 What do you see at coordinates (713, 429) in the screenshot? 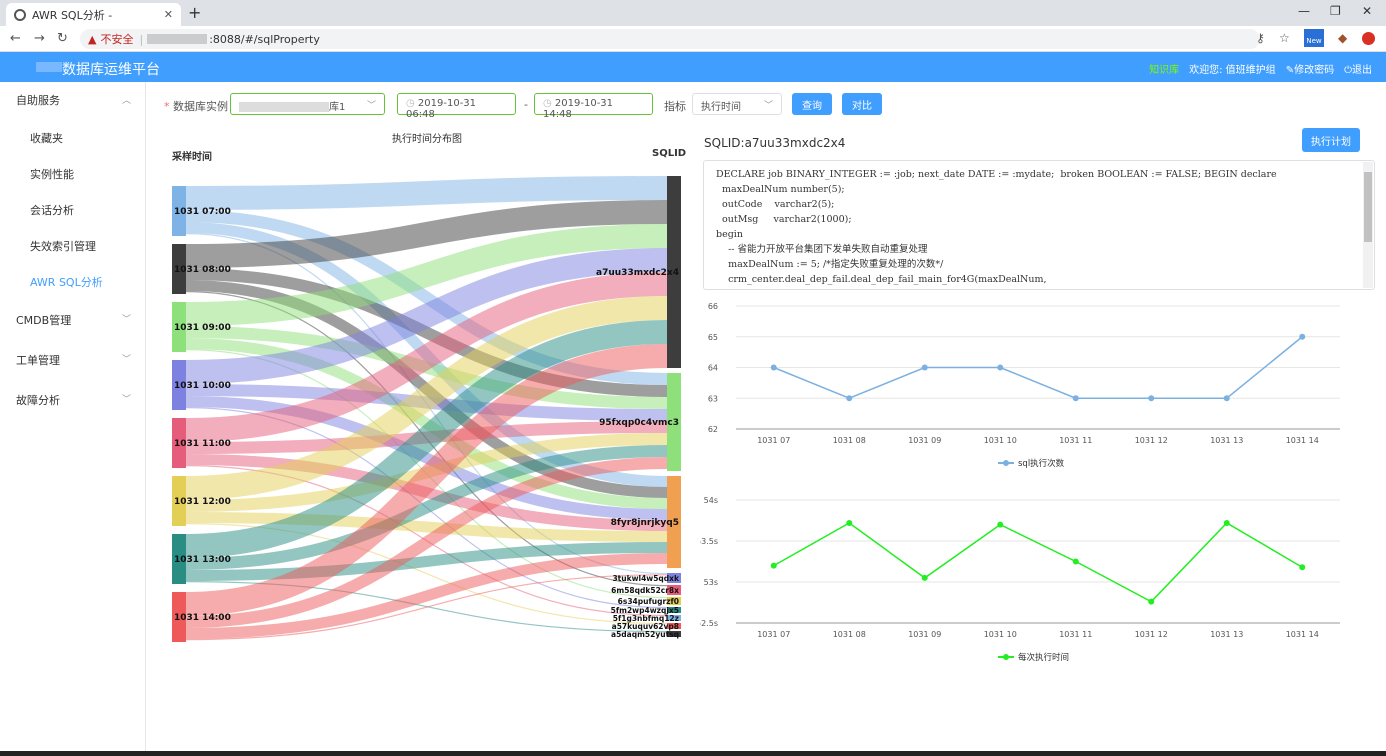
I see `y-tick-label: 62` at bounding box center [713, 429].